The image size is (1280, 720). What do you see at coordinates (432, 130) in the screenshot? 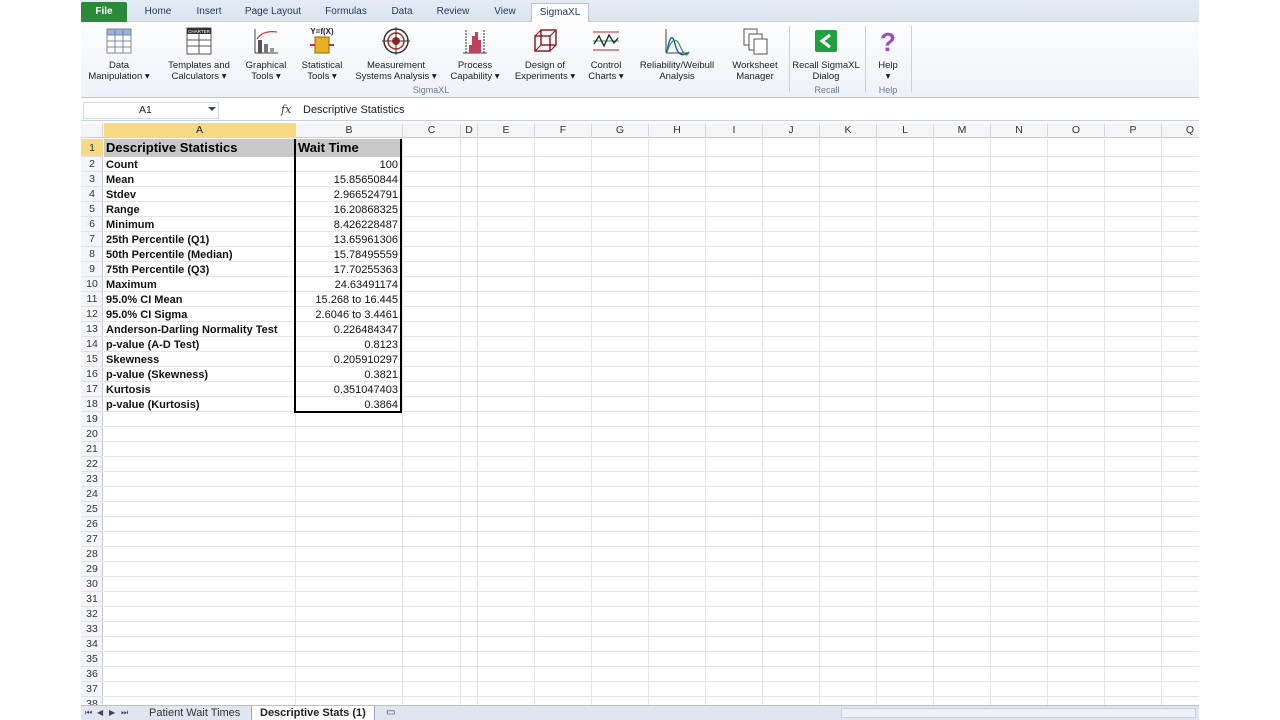
I see `column-header-c: C` at bounding box center [432, 130].